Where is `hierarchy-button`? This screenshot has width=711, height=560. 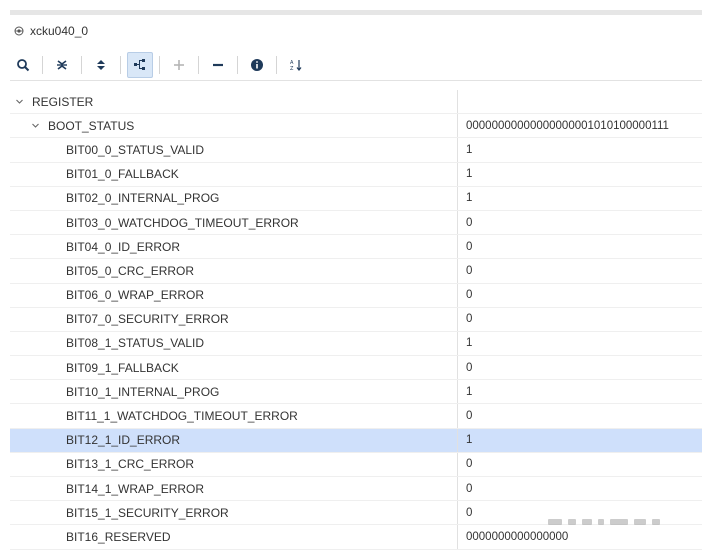
hierarchy-button is located at coordinates (140, 65).